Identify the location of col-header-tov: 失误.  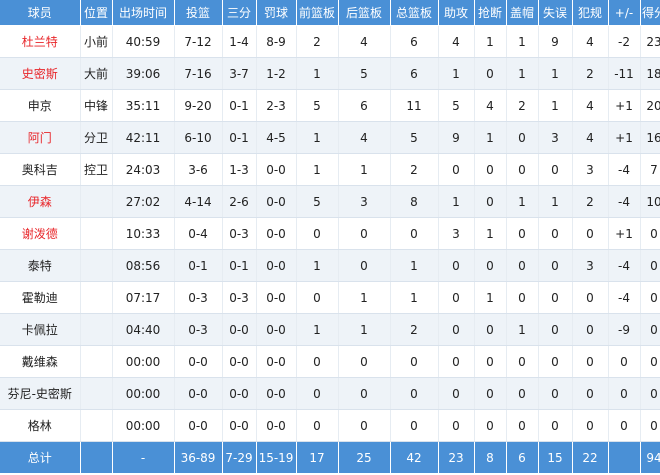
(555, 13).